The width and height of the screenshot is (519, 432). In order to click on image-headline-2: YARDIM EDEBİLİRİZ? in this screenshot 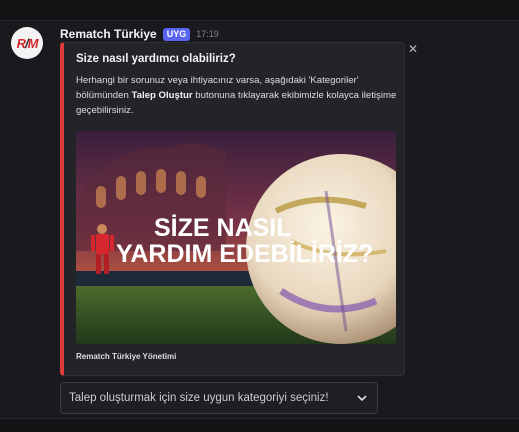, I will do `click(244, 254)`.